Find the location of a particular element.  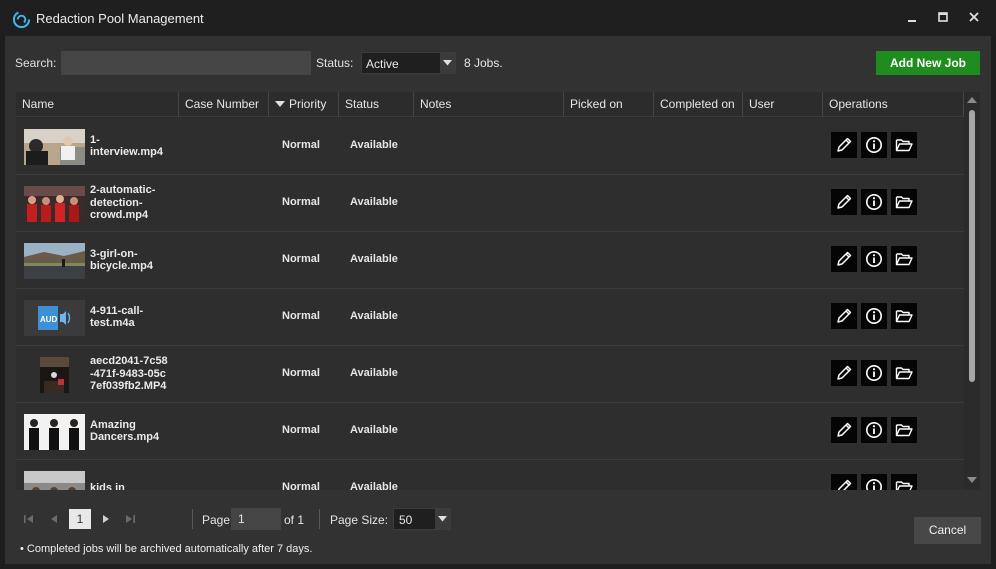

table-row: kids in Normal Available is located at coordinates (490, 475).